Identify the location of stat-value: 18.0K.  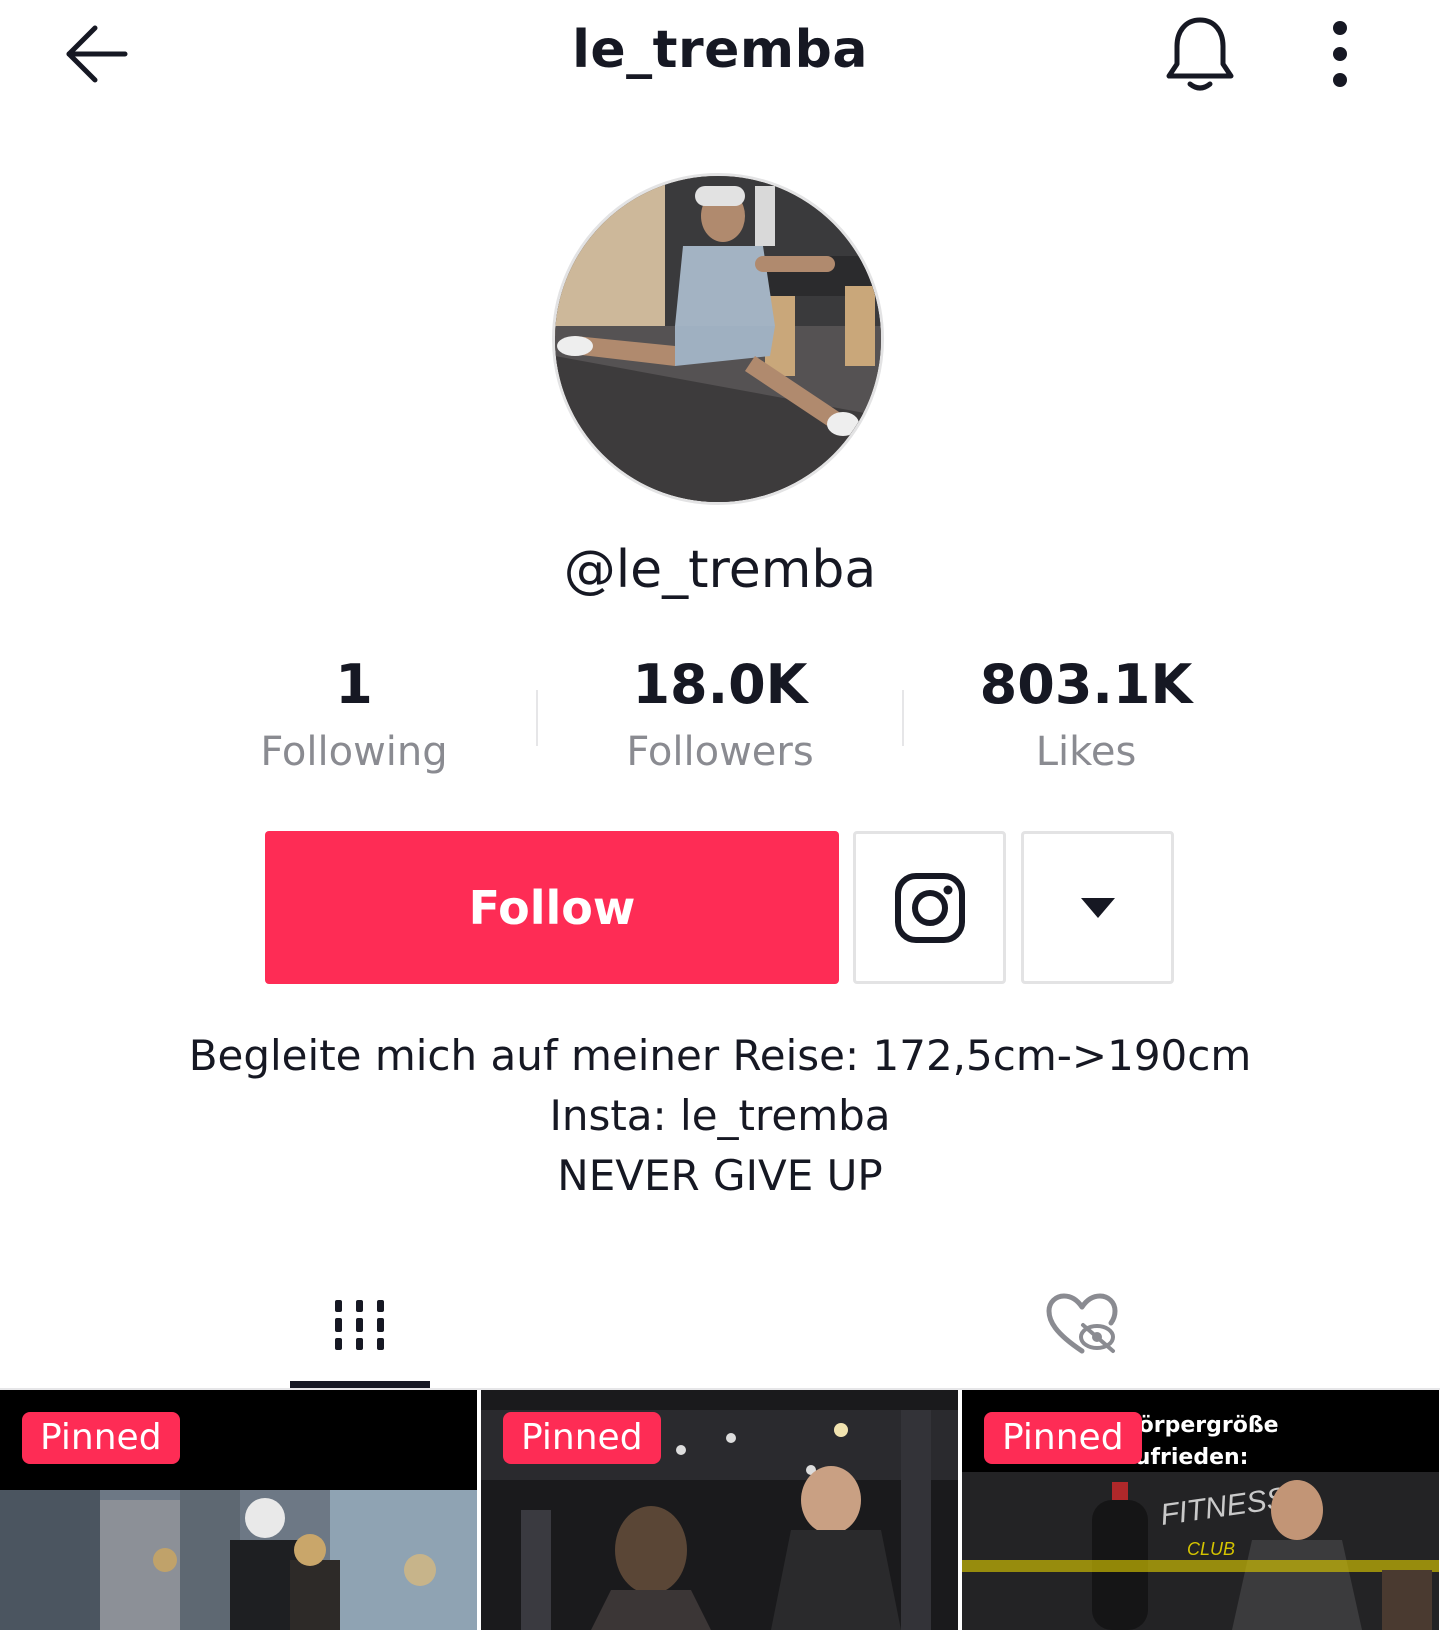
(720, 684).